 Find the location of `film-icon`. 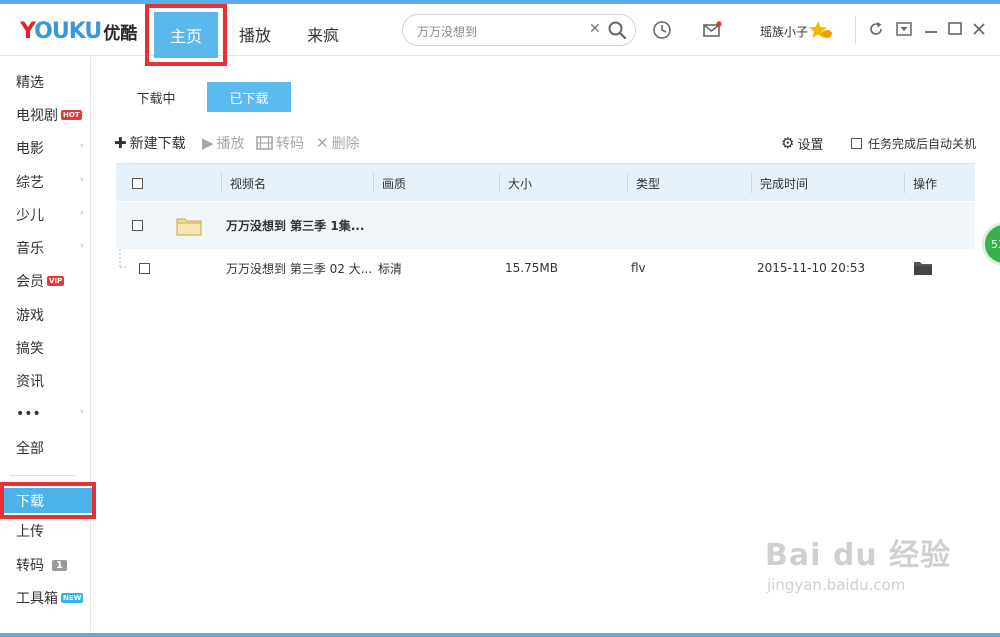

film-icon is located at coordinates (264, 143).